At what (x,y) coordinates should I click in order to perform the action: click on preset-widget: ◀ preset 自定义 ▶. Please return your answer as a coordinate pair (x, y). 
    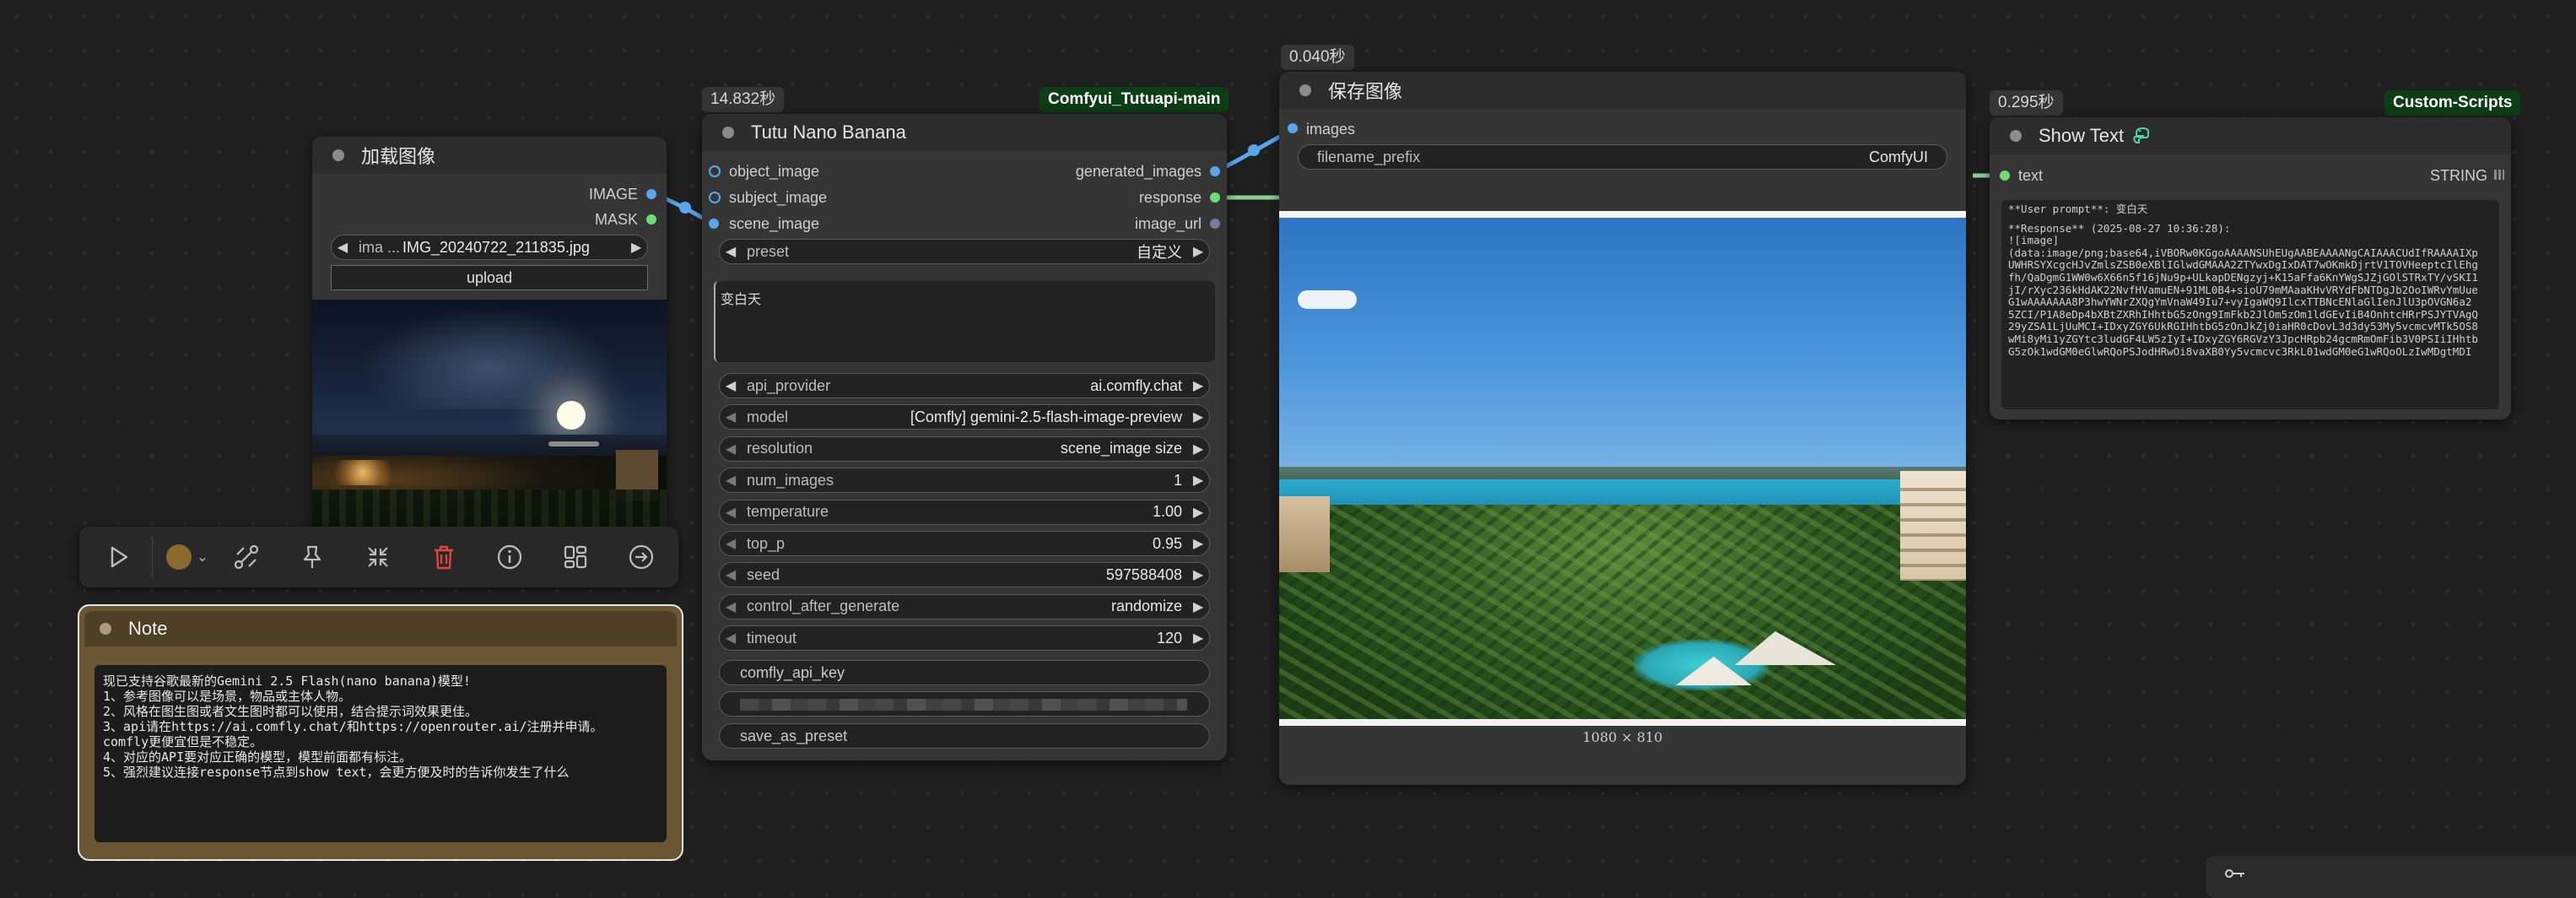
    Looking at the image, I should click on (964, 251).